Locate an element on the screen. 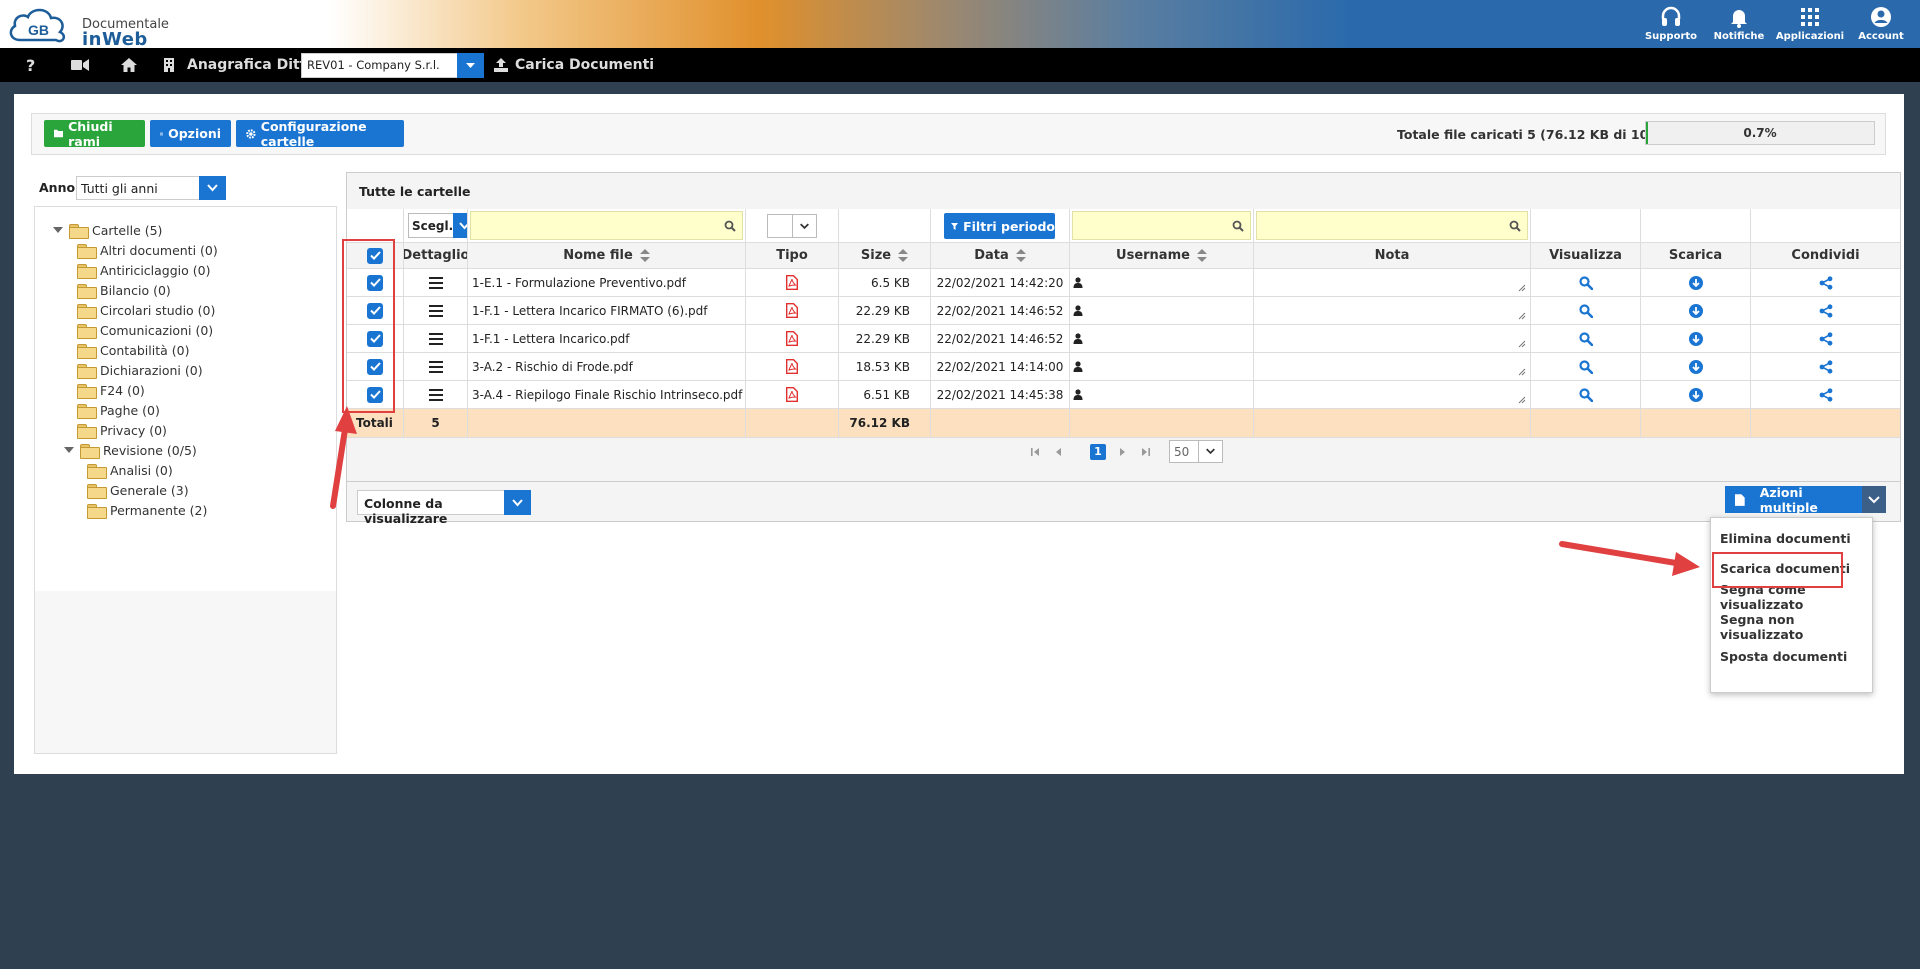  username-filter-input is located at coordinates (1161, 225).